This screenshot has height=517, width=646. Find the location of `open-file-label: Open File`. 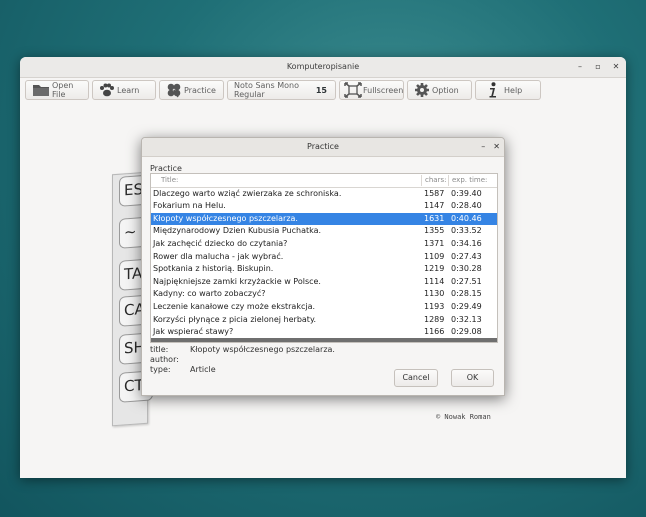

open-file-label: Open File is located at coordinates (63, 90).